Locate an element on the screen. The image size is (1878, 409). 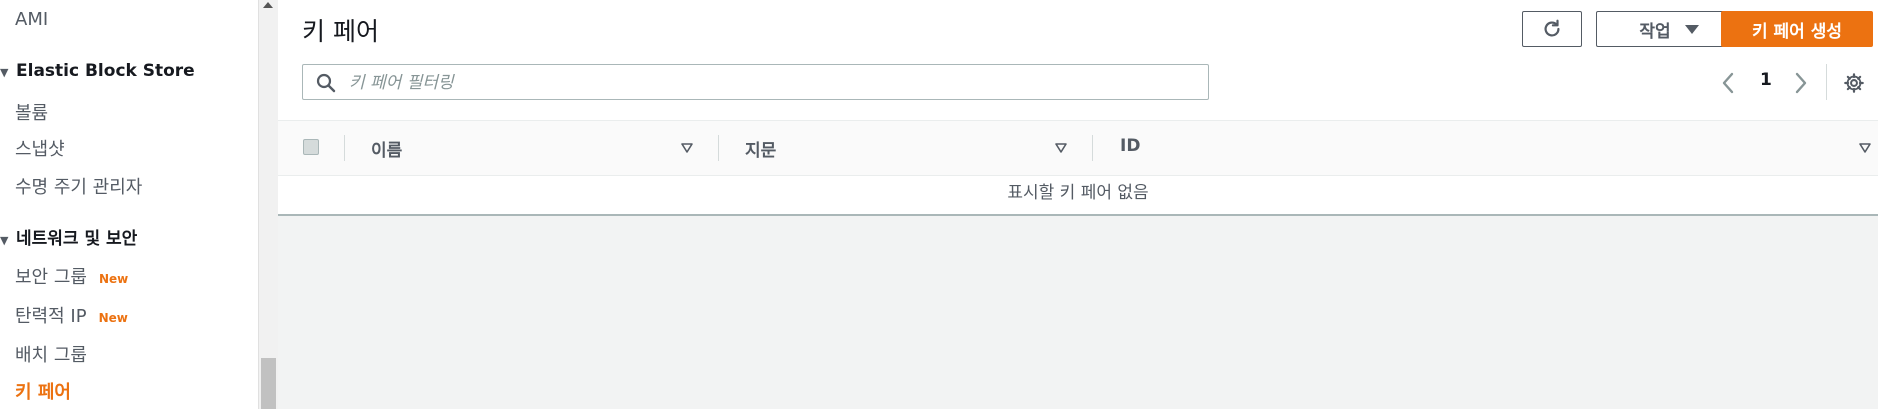
column-header-fingerprint: 지문 is located at coordinates (760, 148).